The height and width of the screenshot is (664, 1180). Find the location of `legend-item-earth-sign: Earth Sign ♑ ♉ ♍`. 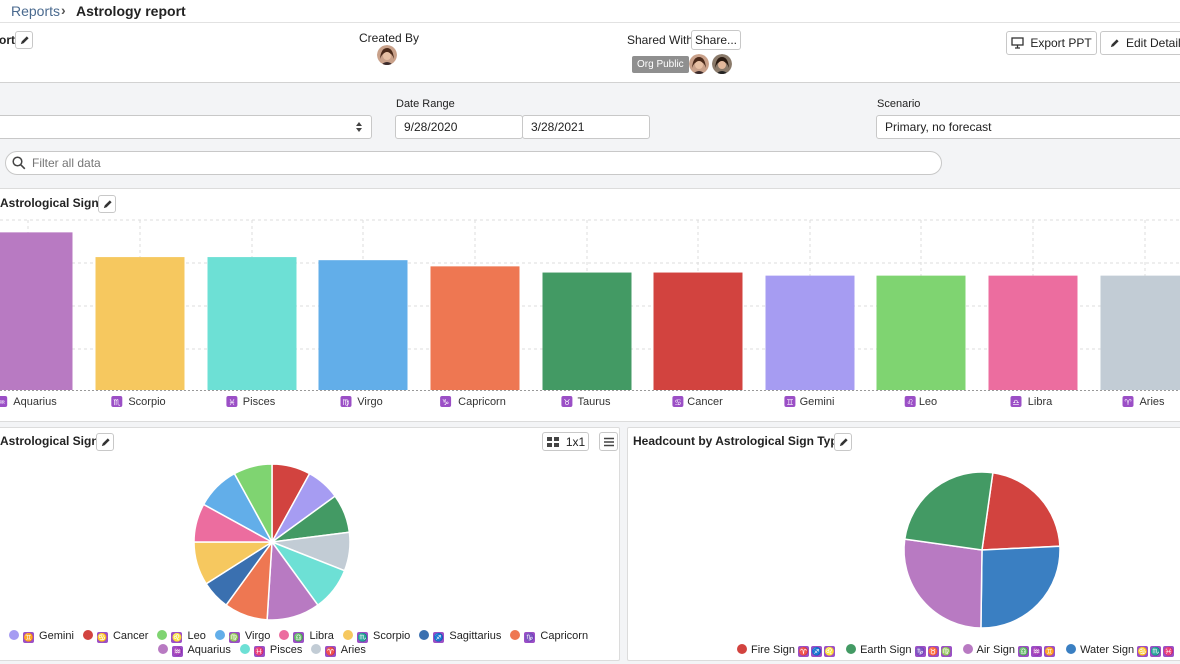

legend-item-earth-sign: Earth Sign ♑ ♉ ♍ is located at coordinates (899, 650).